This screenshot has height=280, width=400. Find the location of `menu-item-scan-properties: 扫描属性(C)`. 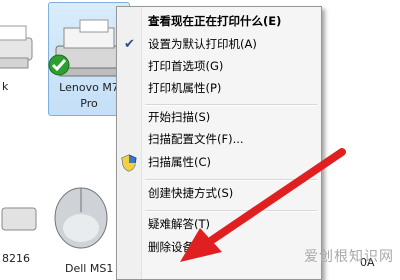

menu-item-scan-properties: 扫描属性(C) is located at coordinates (179, 162).